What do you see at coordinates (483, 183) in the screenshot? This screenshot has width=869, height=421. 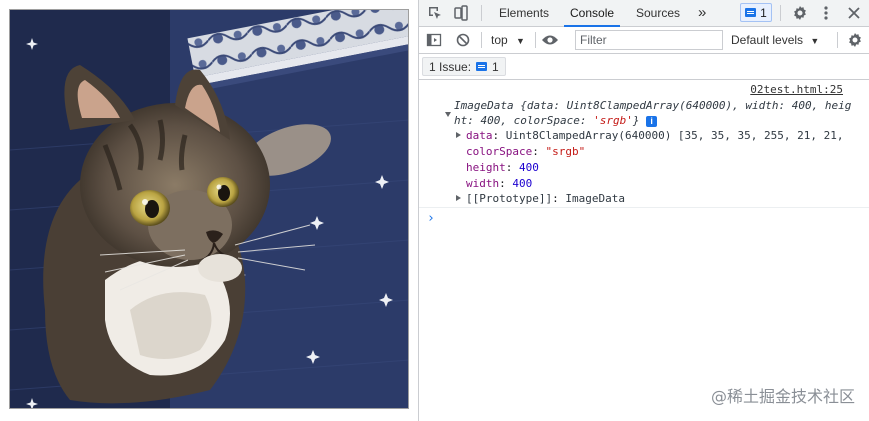 I see `prop-key: width` at bounding box center [483, 183].